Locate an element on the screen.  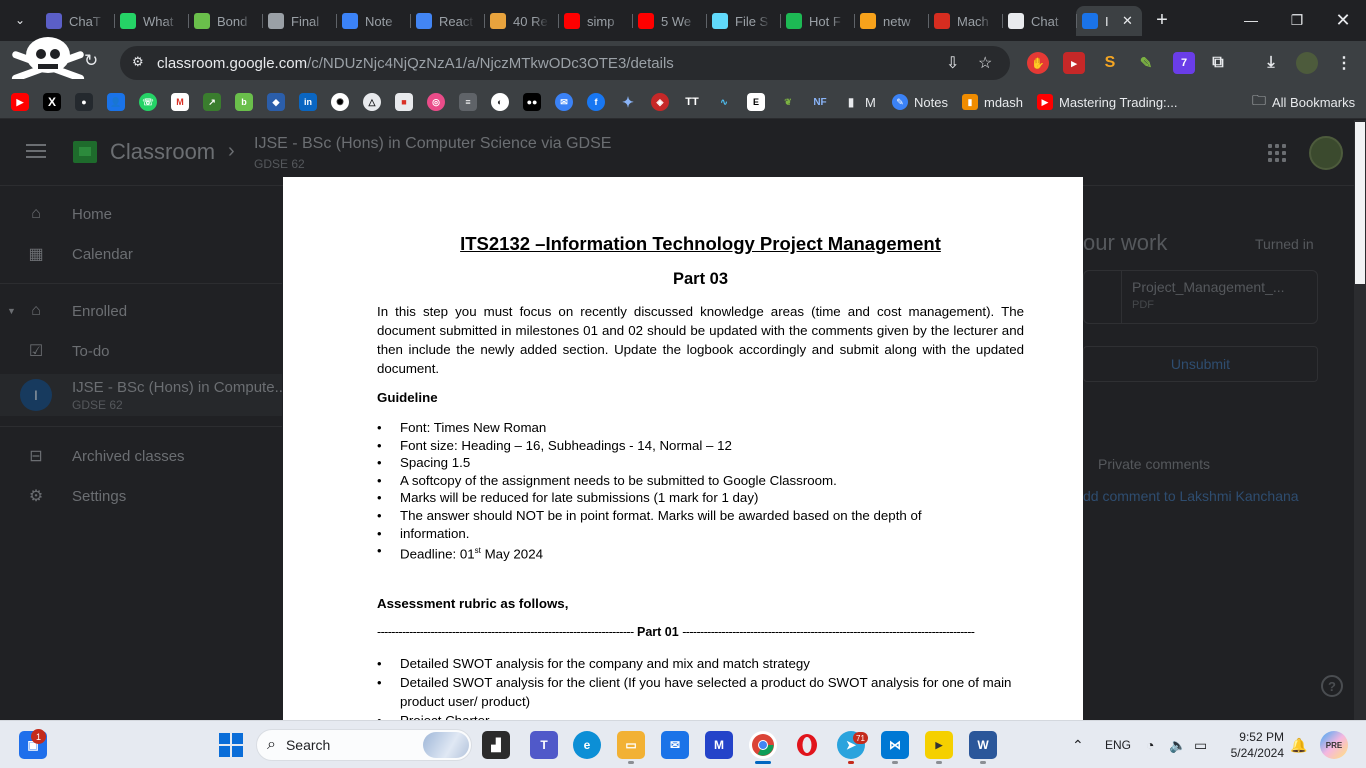
tab: Mach is located at coordinates (965, 21).